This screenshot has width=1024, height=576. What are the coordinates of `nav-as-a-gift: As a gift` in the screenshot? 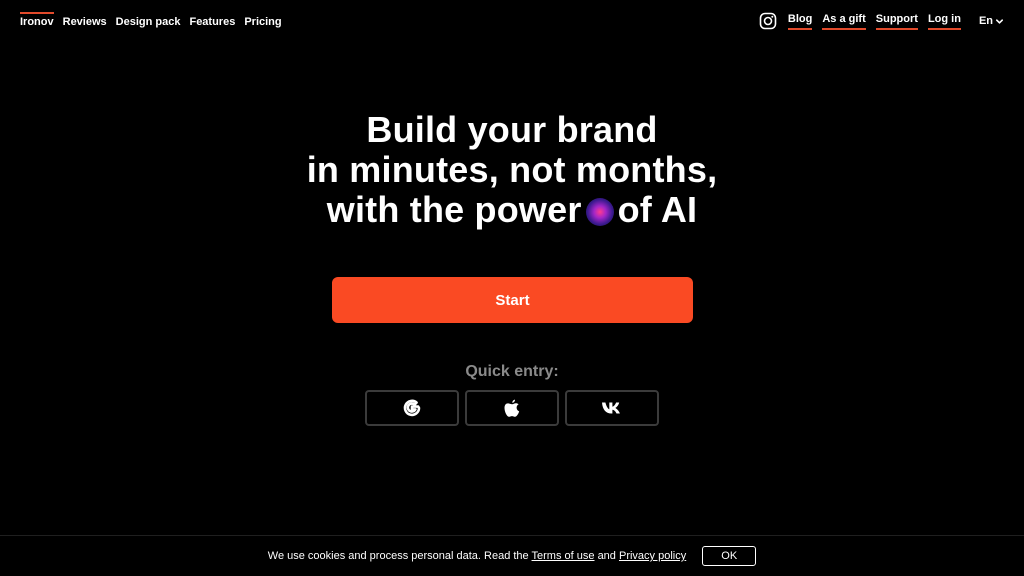 It's located at (844, 21).